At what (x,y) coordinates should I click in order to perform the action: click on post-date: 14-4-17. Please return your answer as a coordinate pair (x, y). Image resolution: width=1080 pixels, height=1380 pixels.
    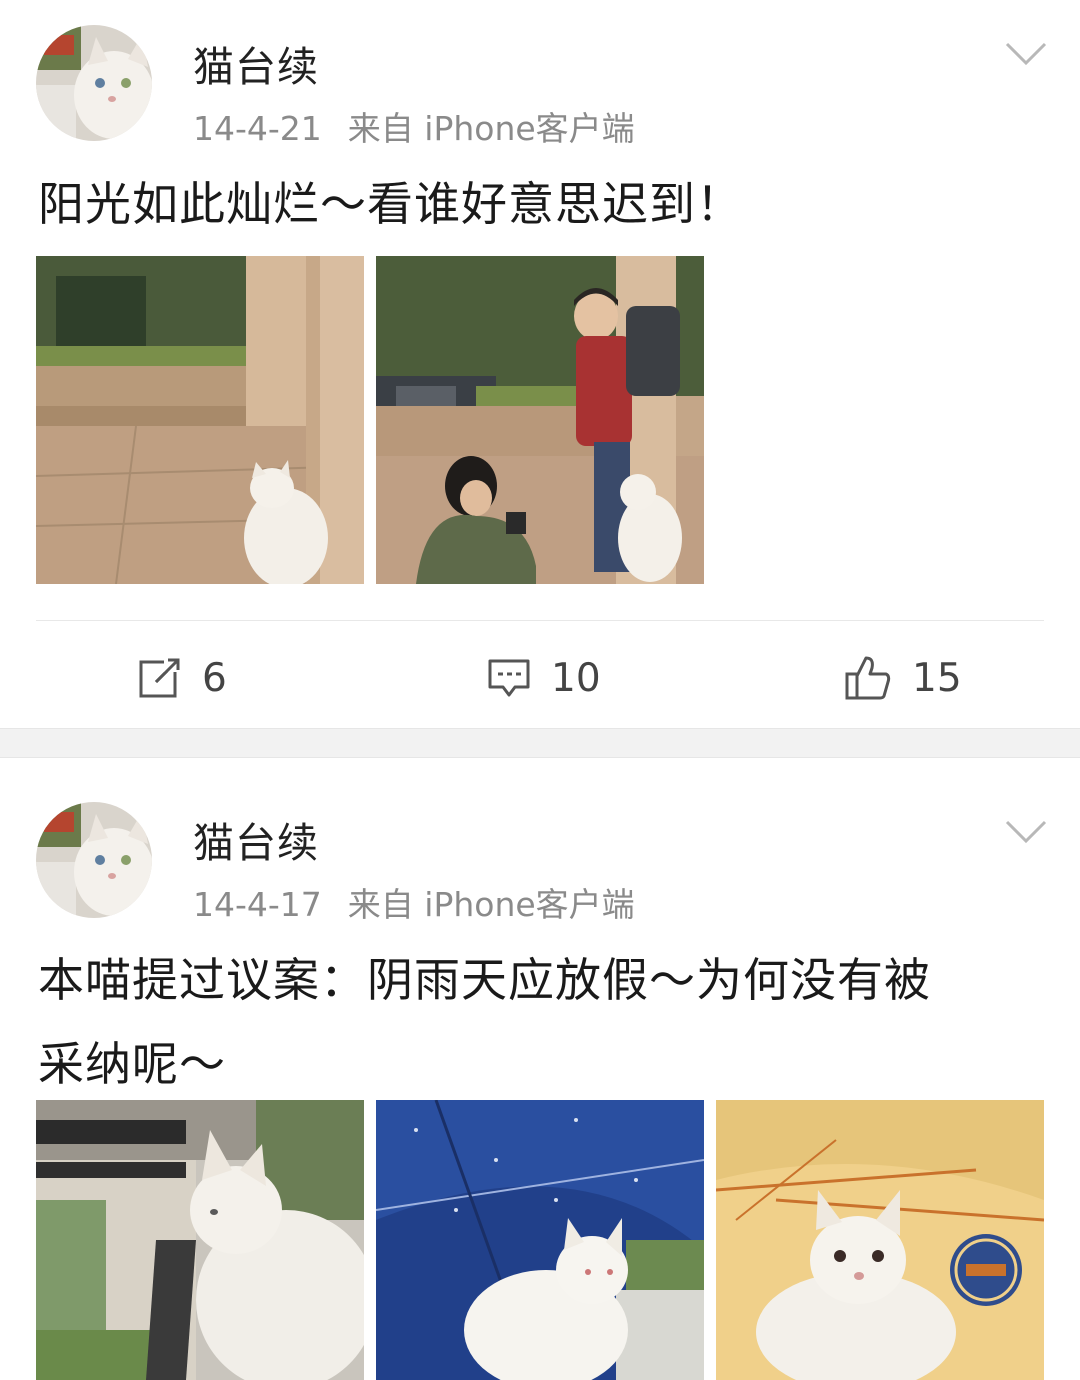
    Looking at the image, I should click on (257, 904).